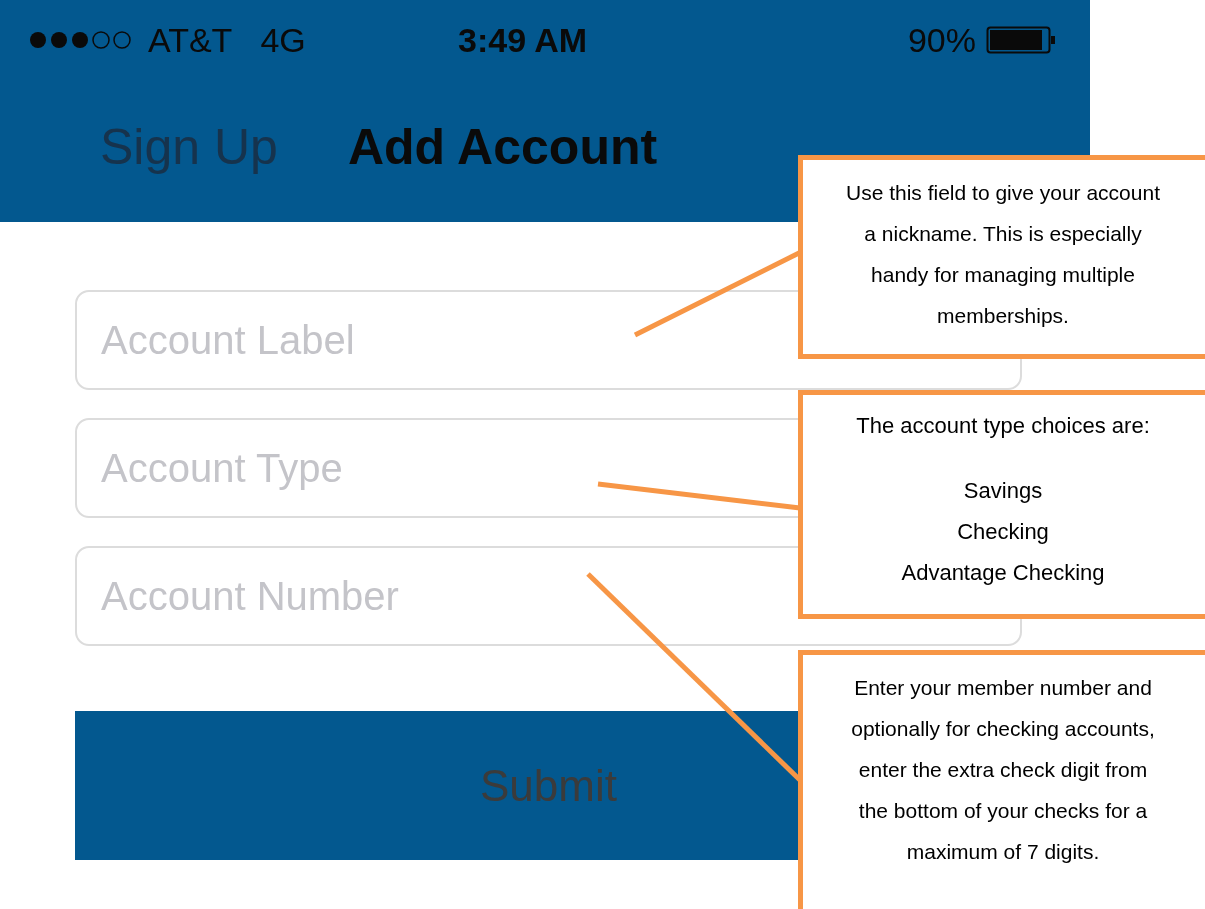 The image size is (1205, 909). What do you see at coordinates (1021, 40) in the screenshot?
I see `battery-icon` at bounding box center [1021, 40].